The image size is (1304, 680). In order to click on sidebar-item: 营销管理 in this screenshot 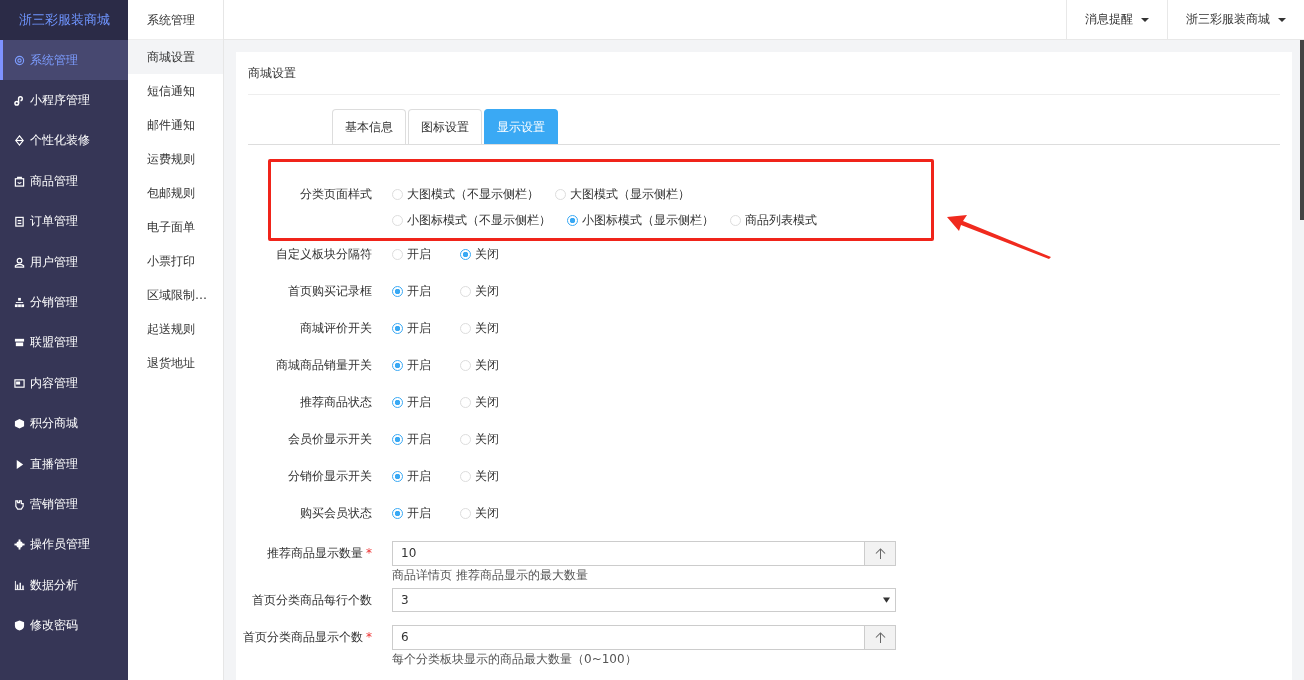, I will do `click(64, 504)`.